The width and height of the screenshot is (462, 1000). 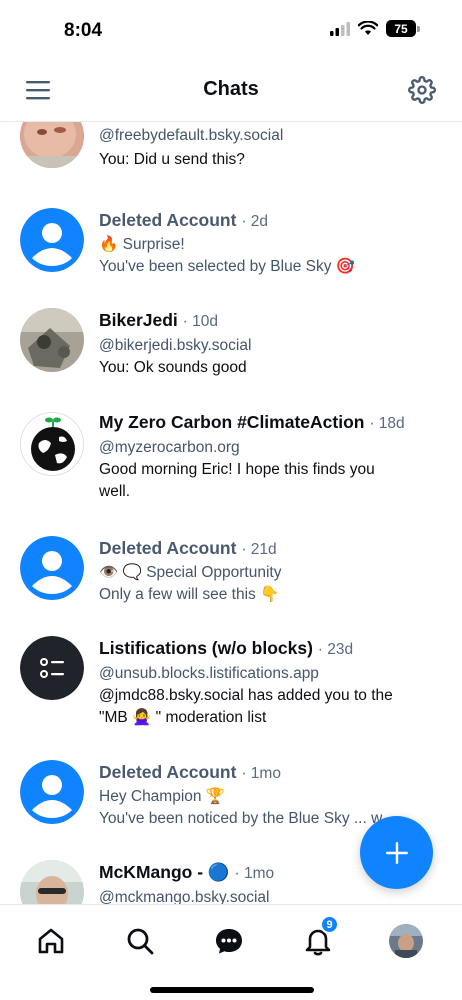 I want to click on battery-indicator: 75, so click(x=403, y=28).